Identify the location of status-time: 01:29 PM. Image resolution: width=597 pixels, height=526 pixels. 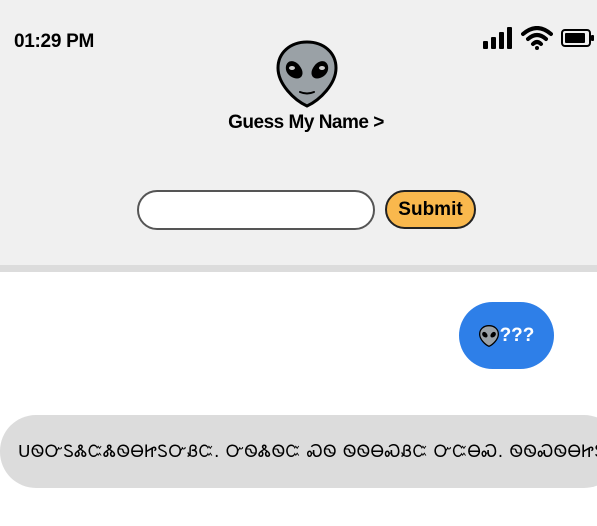
(54, 41).